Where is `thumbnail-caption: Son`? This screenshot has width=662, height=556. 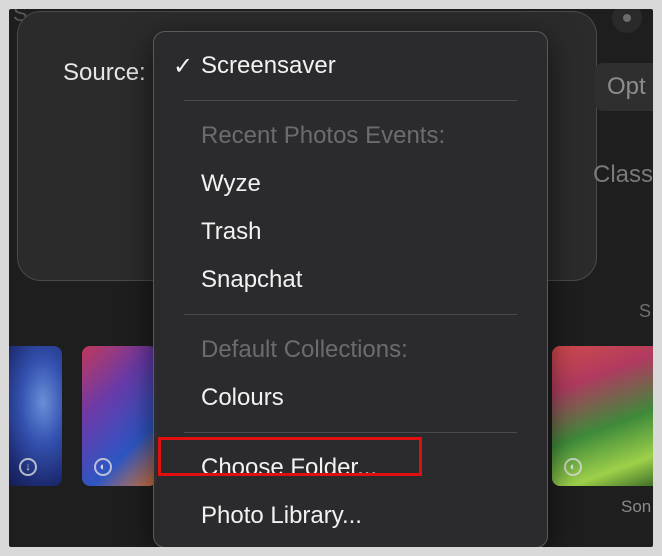 thumbnail-caption: Son is located at coordinates (636, 506).